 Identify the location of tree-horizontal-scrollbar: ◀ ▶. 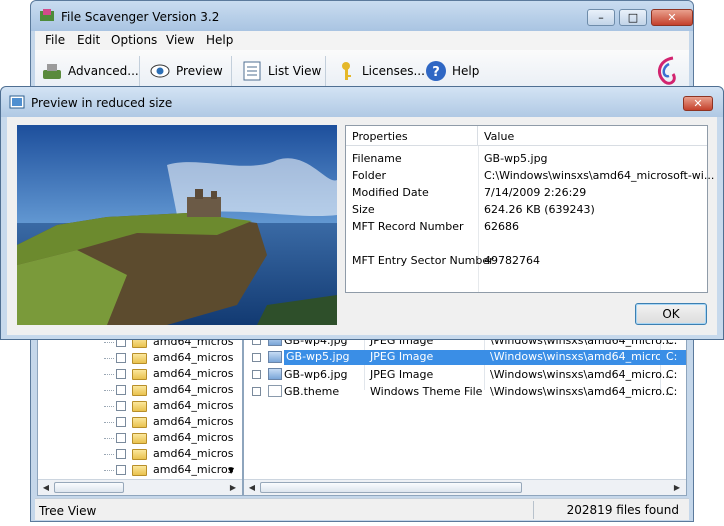
(140, 487).